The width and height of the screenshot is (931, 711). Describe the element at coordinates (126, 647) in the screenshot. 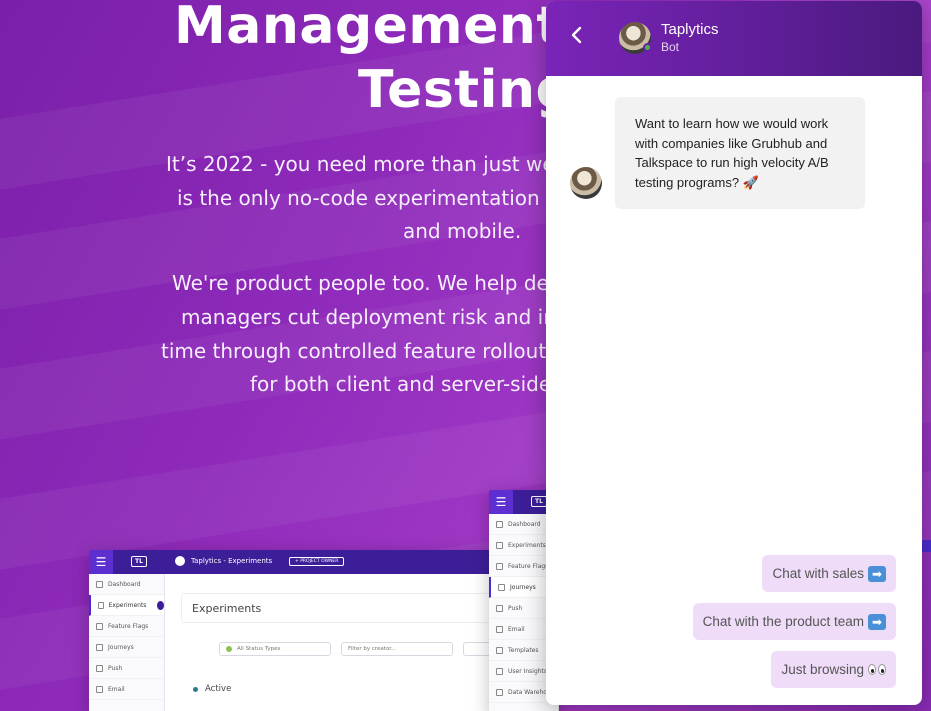

I see `mockup-sidebar-item: Journeys` at that location.